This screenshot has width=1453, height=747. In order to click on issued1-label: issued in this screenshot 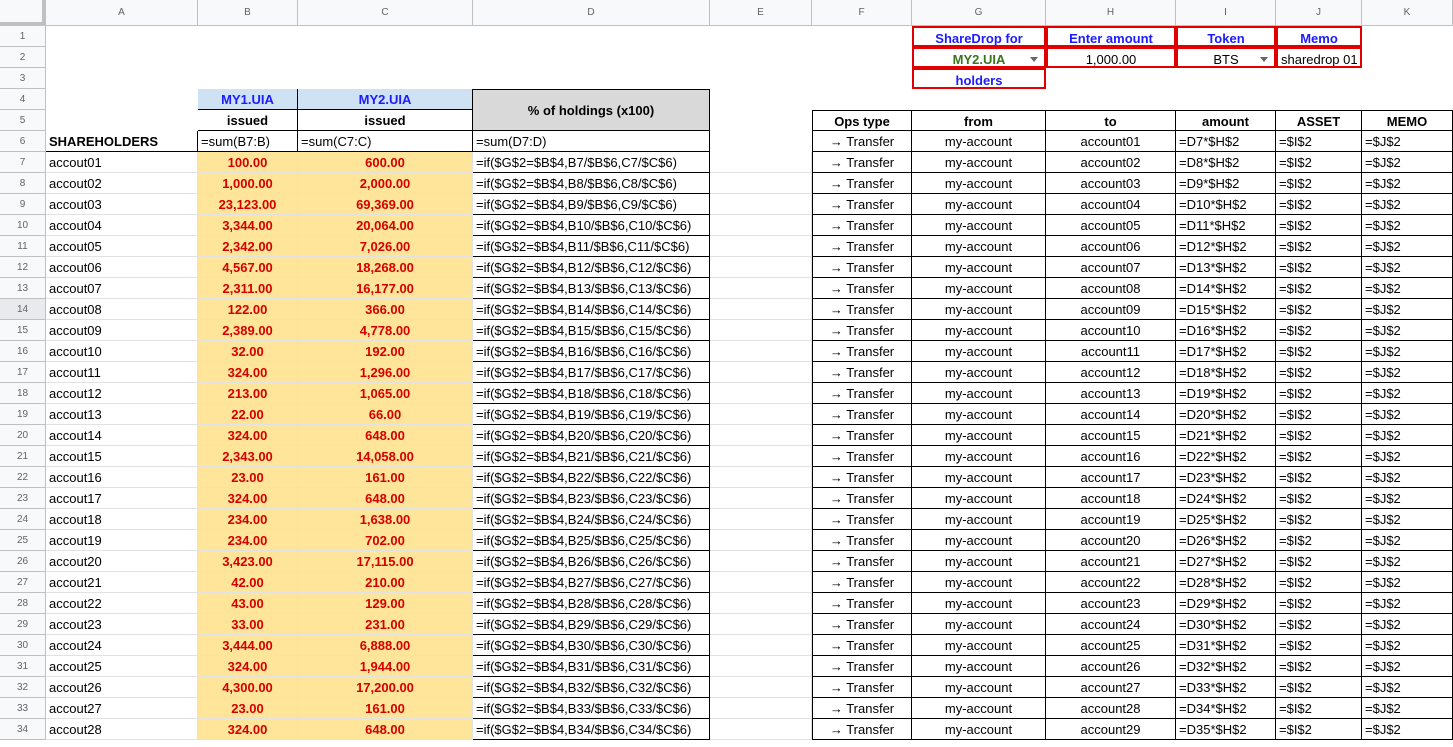, I will do `click(248, 120)`.